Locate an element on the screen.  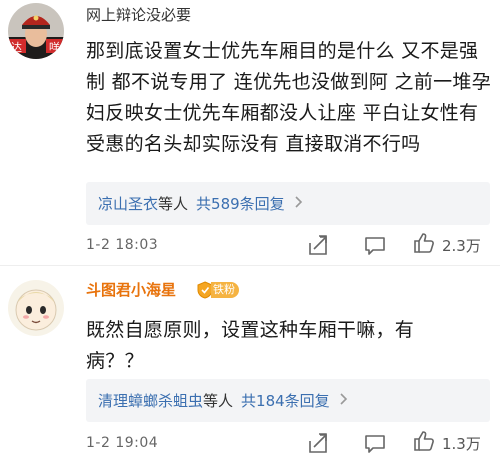
username: 网上辩论没必要 is located at coordinates (138, 15).